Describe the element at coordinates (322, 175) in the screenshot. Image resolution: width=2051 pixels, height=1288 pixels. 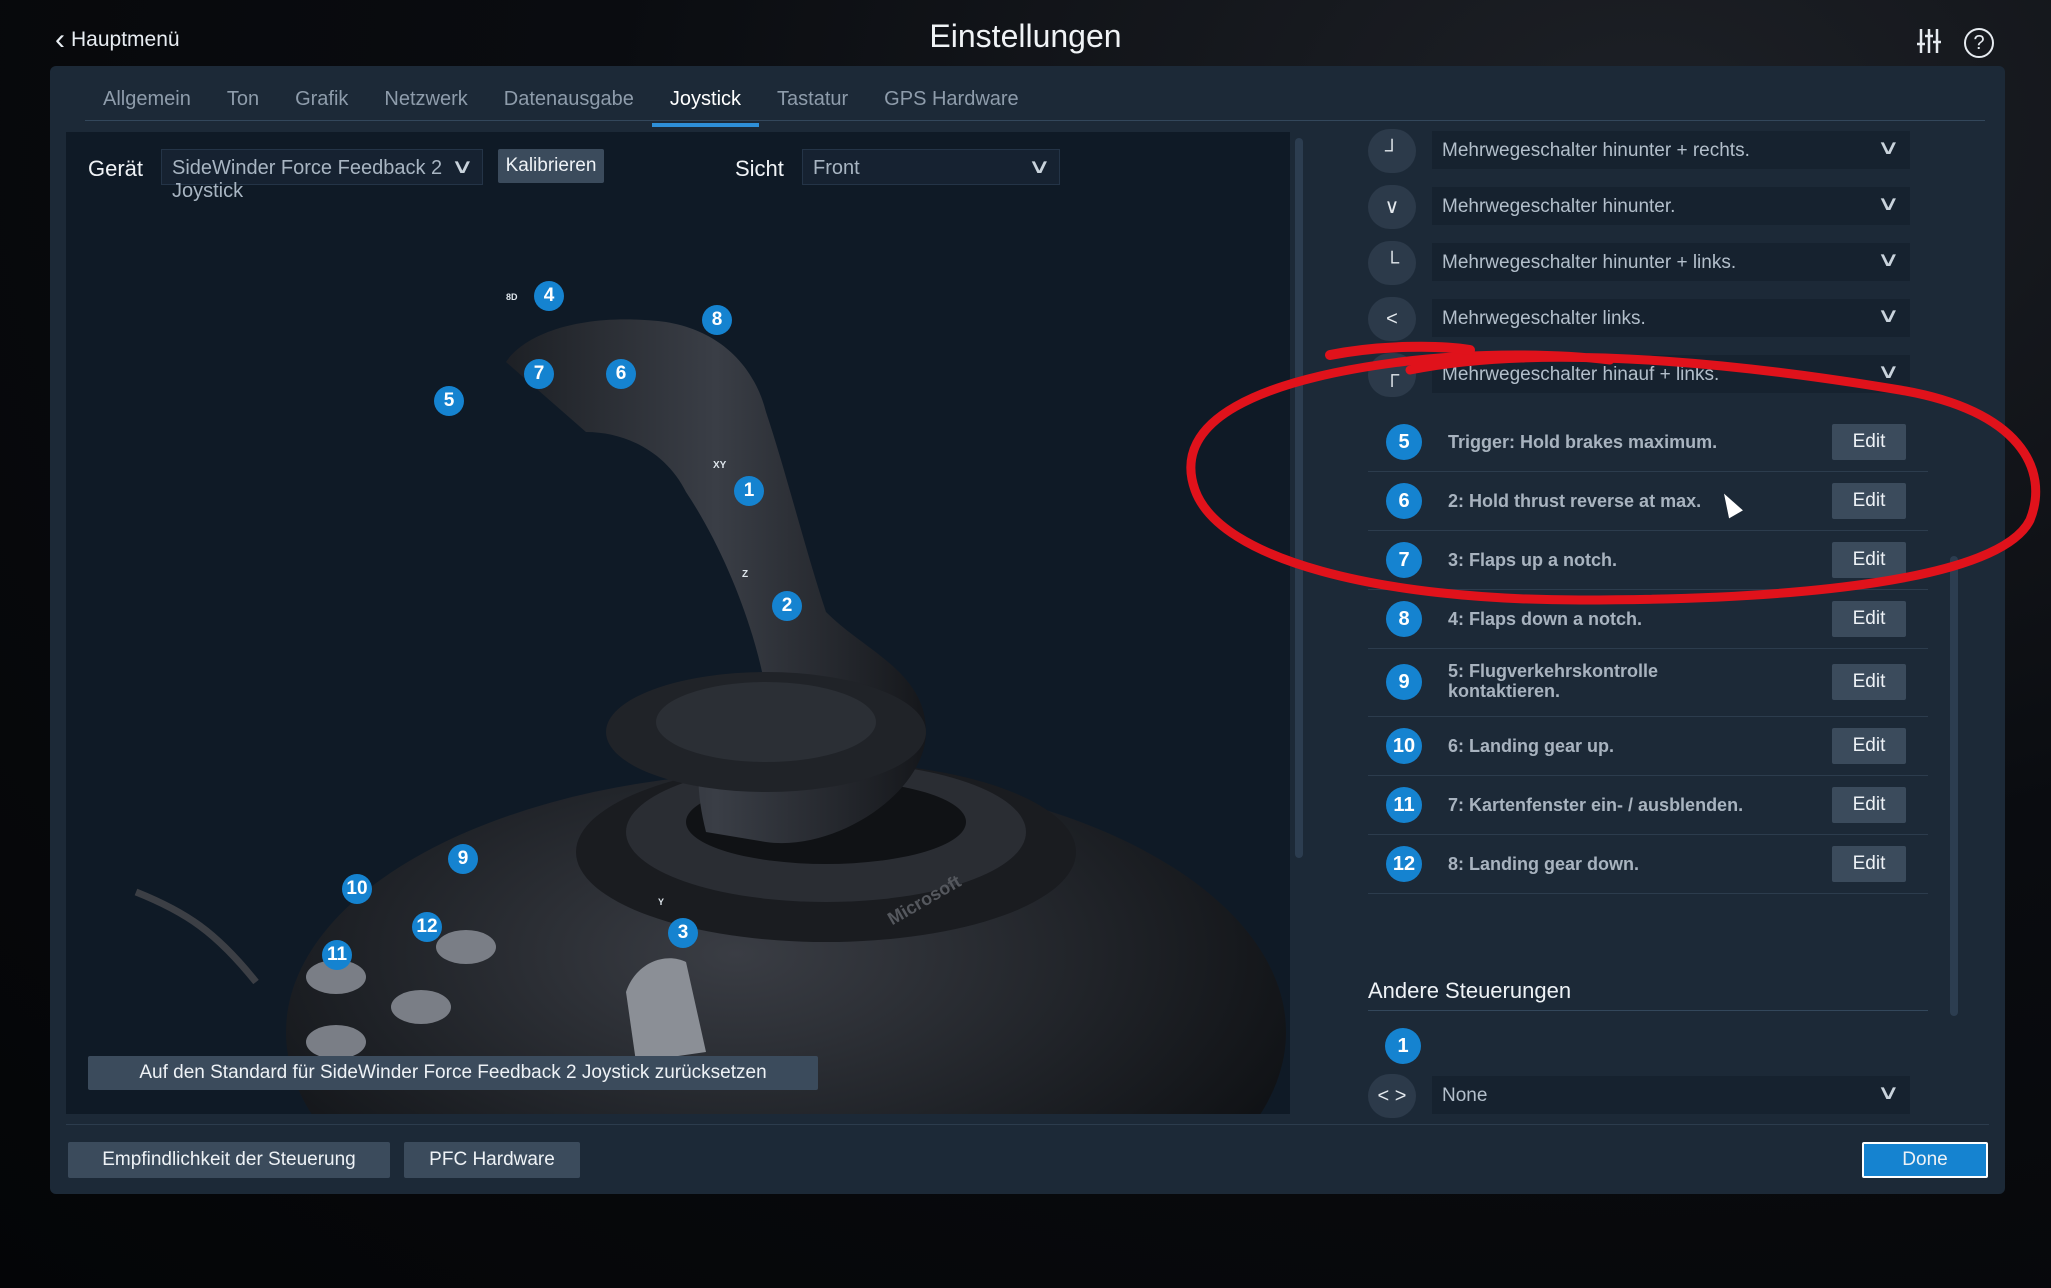
I see `device-select: SideWinder Force Feedback 2 Joystick ∨` at that location.